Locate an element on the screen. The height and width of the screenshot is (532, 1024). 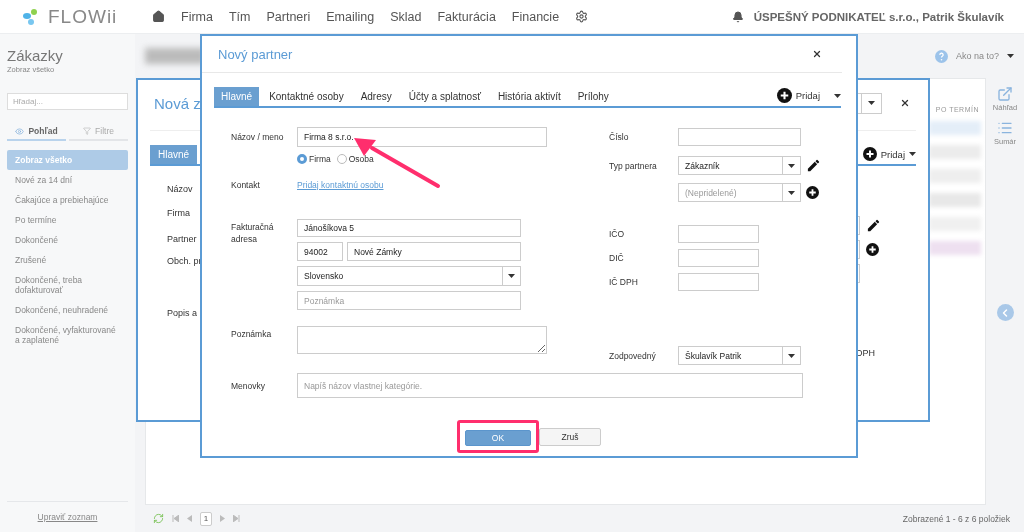
field-label: IČ DPH is located at coordinates (624, 282).